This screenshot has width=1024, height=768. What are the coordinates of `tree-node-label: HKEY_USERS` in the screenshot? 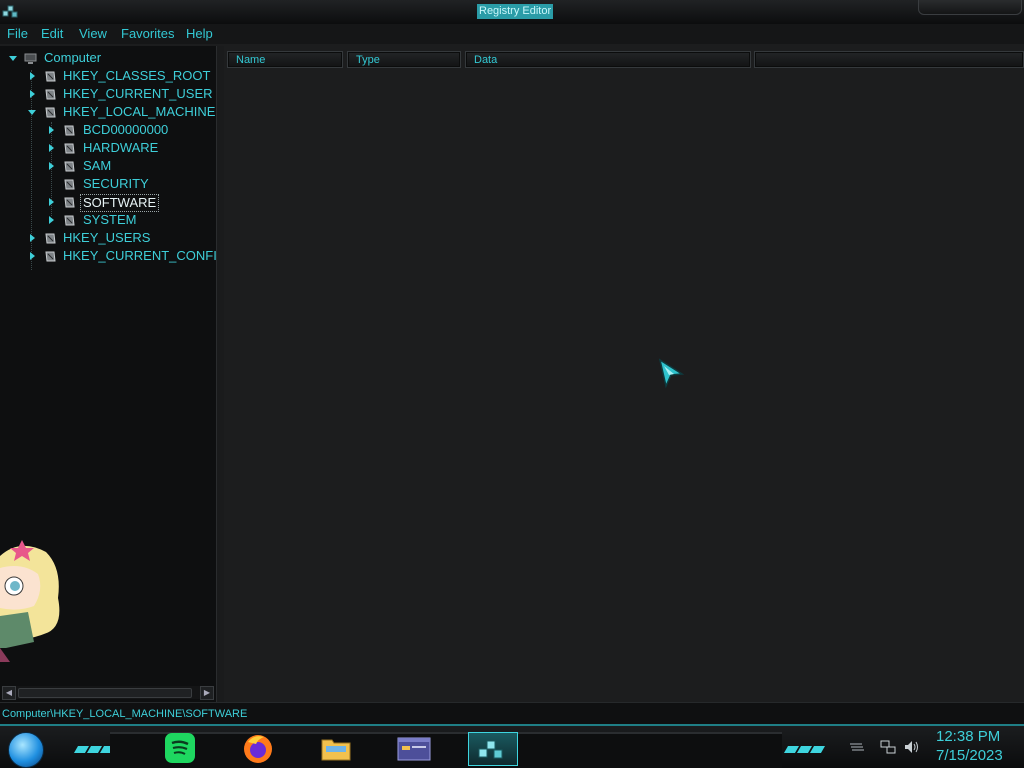 It's located at (107, 237).